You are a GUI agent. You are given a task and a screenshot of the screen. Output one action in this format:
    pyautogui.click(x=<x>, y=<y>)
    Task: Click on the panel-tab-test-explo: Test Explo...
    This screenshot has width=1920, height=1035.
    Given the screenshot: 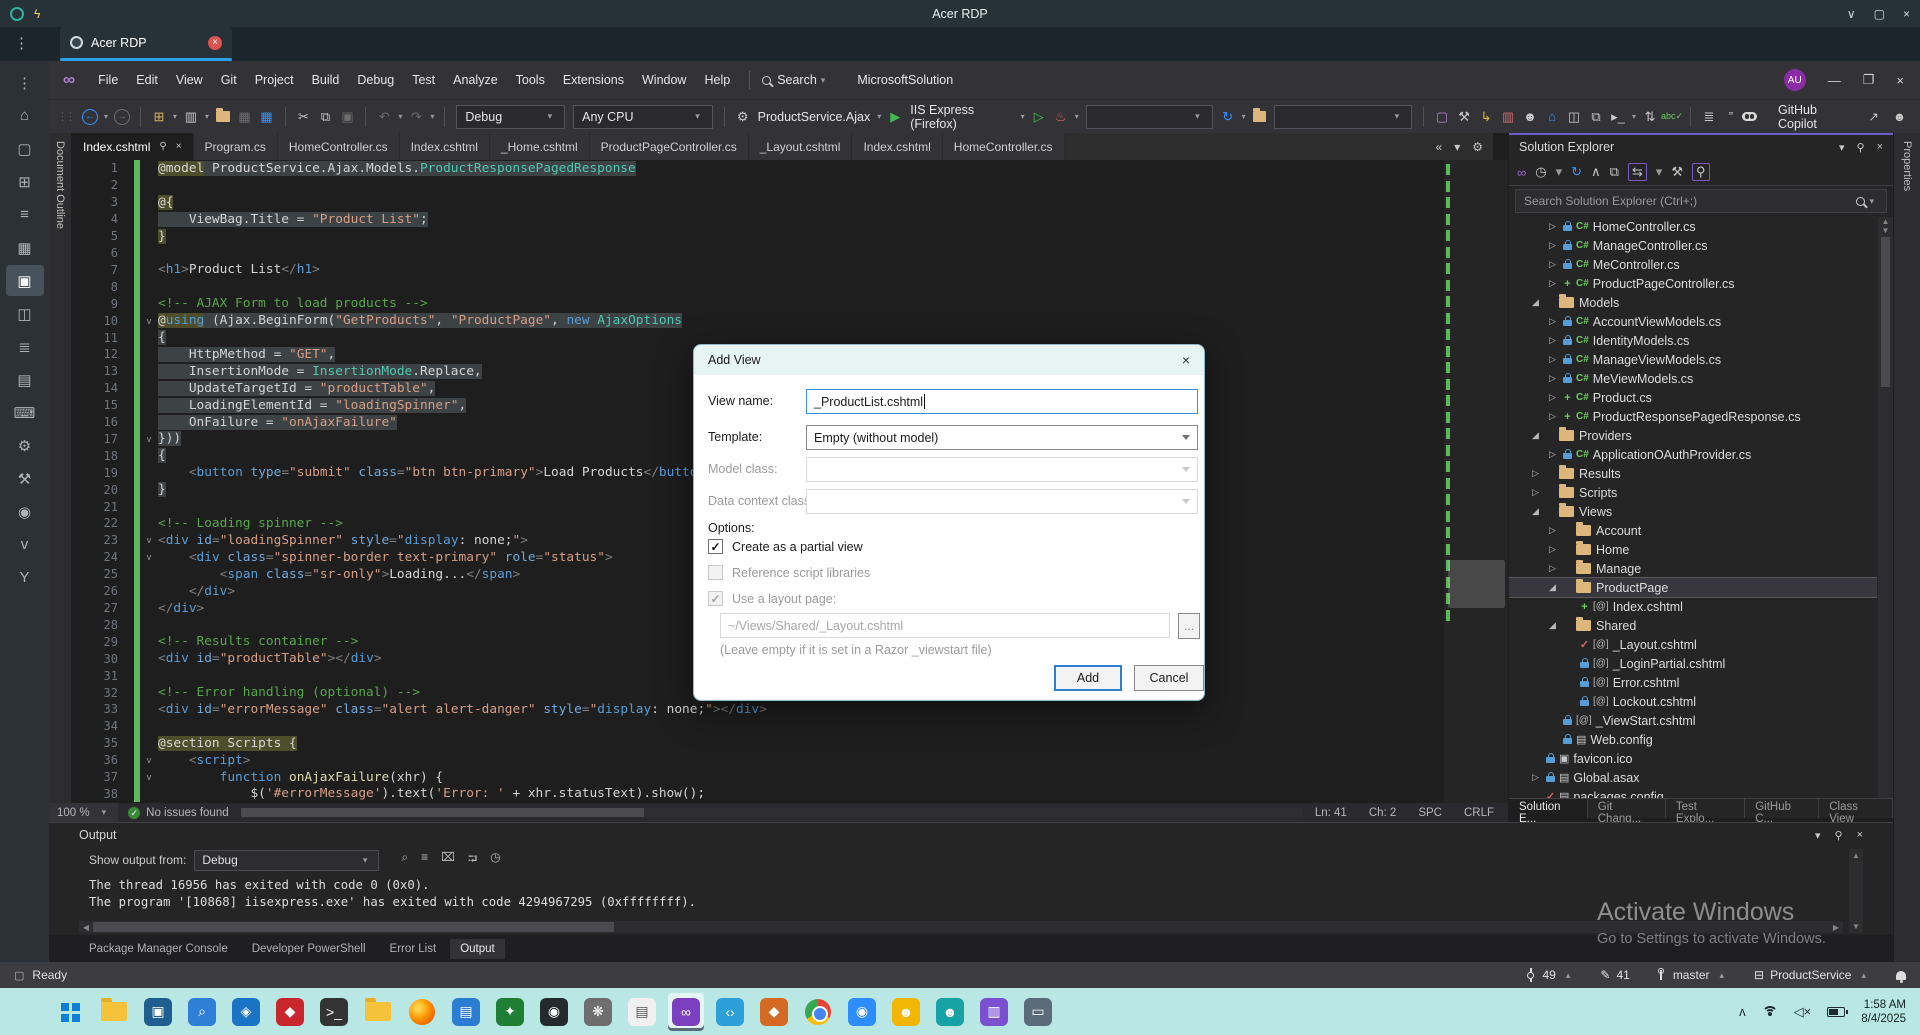 What is the action you would take?
    pyautogui.click(x=1706, y=812)
    